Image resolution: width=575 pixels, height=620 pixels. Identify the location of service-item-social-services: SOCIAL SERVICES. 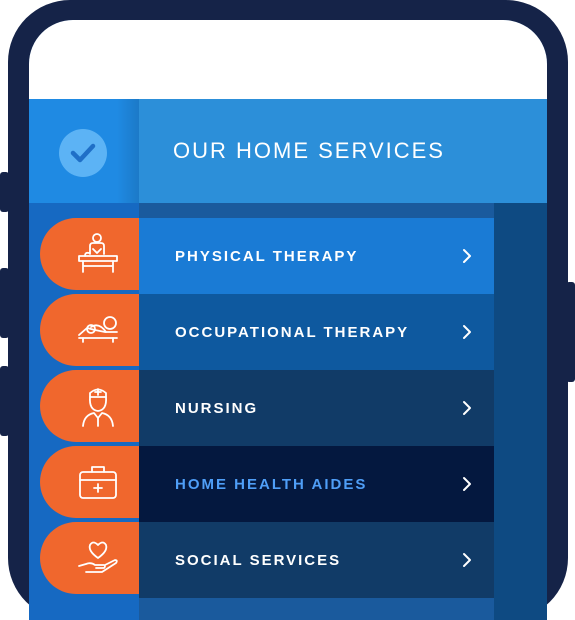
(267, 560).